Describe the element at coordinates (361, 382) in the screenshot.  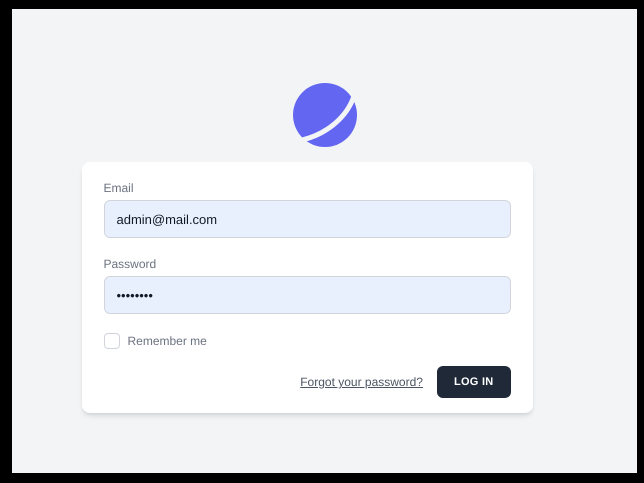
I see `forgot-password-link: Forgot your password?` at that location.